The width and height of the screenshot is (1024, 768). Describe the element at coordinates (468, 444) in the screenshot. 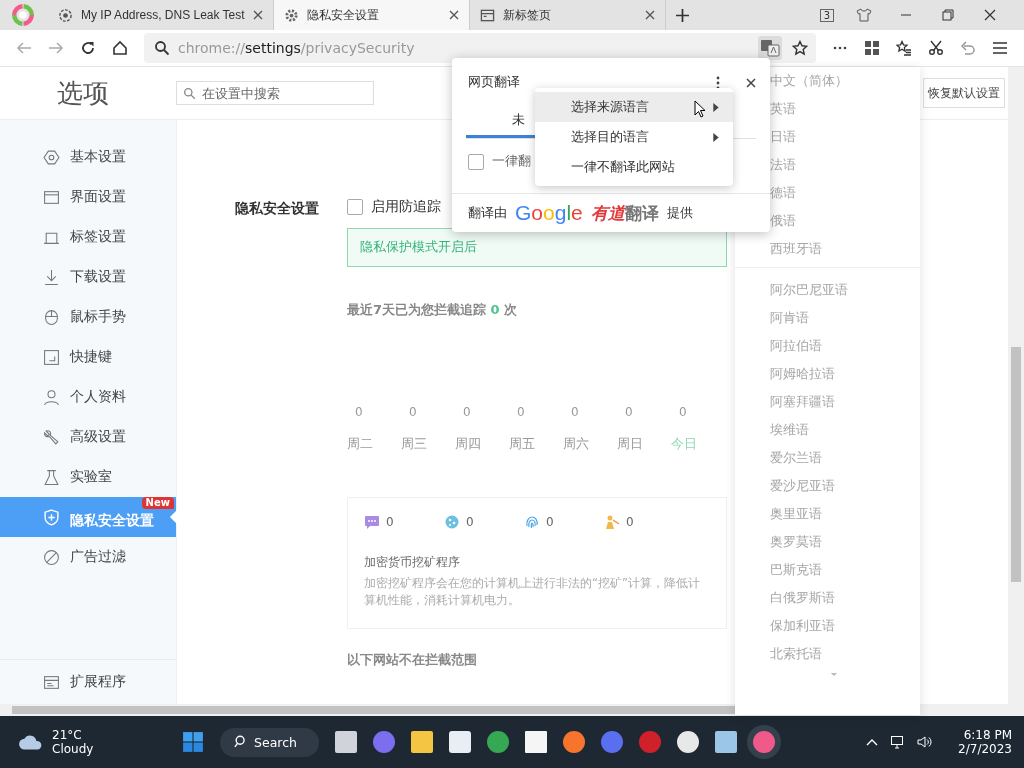

I see `day-label: 周四` at that location.